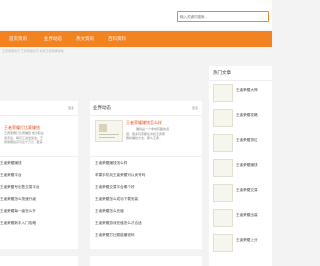 This screenshot has width=320, height=266. Describe the element at coordinates (111, 163) in the screenshot. I see `list-item: 王者荣耀赚钱怎么样` at that location.